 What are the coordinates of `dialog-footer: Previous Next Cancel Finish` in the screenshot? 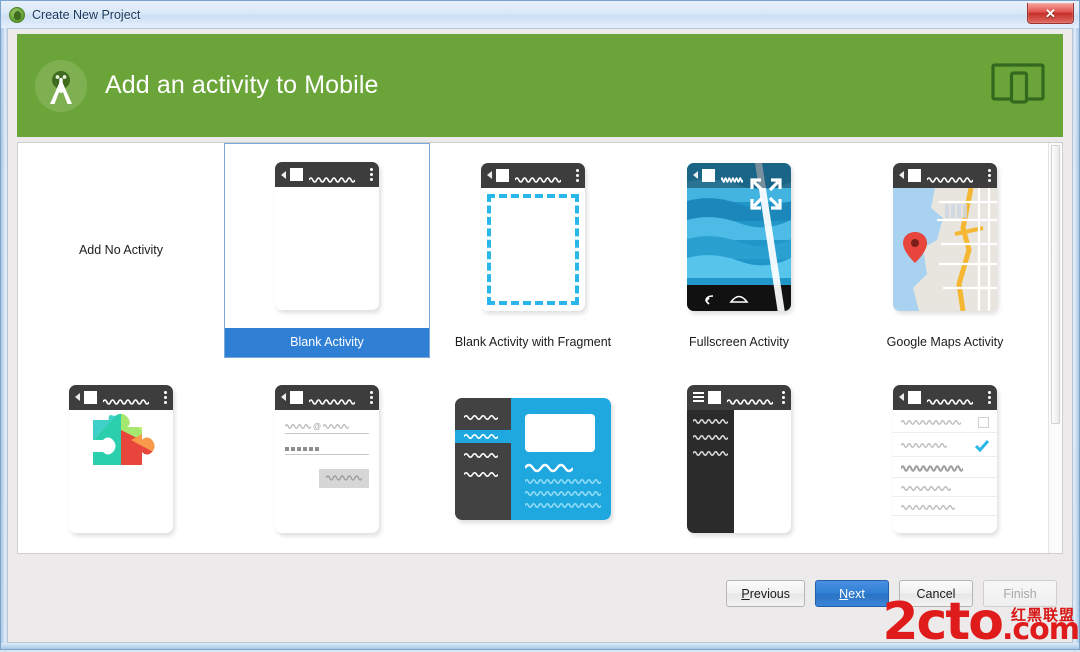 It's located at (540, 598).